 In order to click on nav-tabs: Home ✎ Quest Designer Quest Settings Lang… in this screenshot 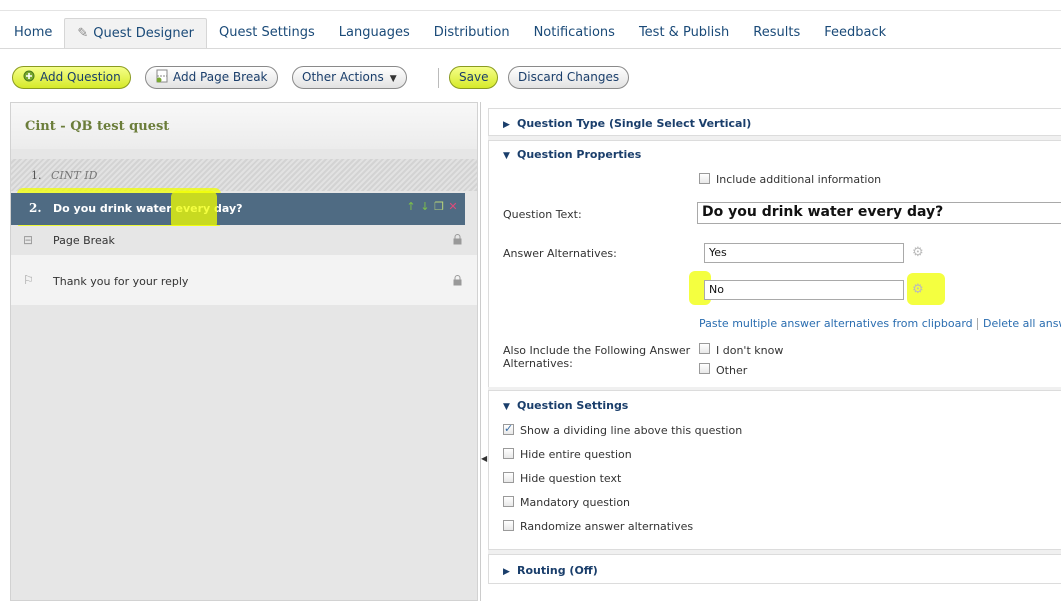, I will do `click(451, 33)`.